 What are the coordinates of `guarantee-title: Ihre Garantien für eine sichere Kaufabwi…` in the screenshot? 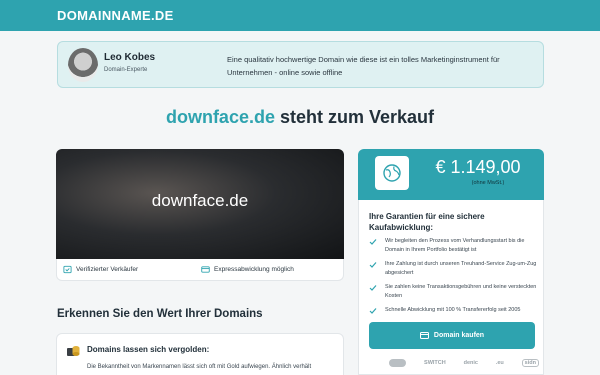 It's located at (427, 222).